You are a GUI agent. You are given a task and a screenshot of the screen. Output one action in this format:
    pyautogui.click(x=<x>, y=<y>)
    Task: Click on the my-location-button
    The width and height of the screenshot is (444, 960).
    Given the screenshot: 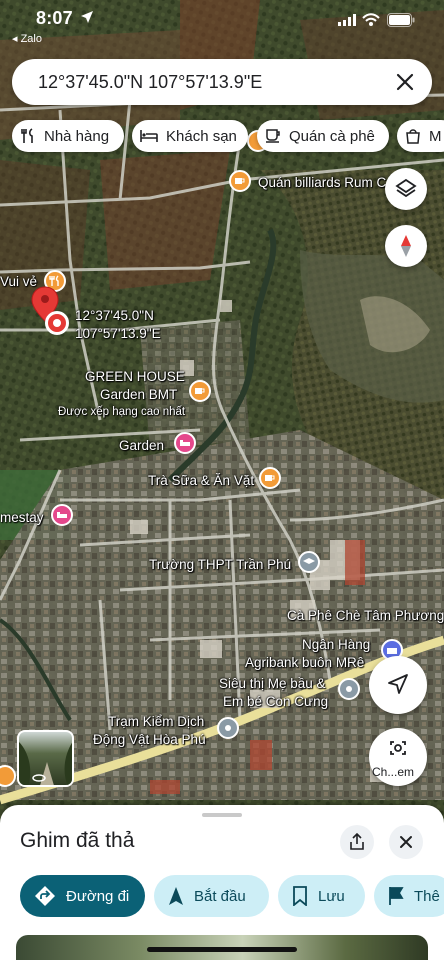 What is the action you would take?
    pyautogui.click(x=398, y=685)
    